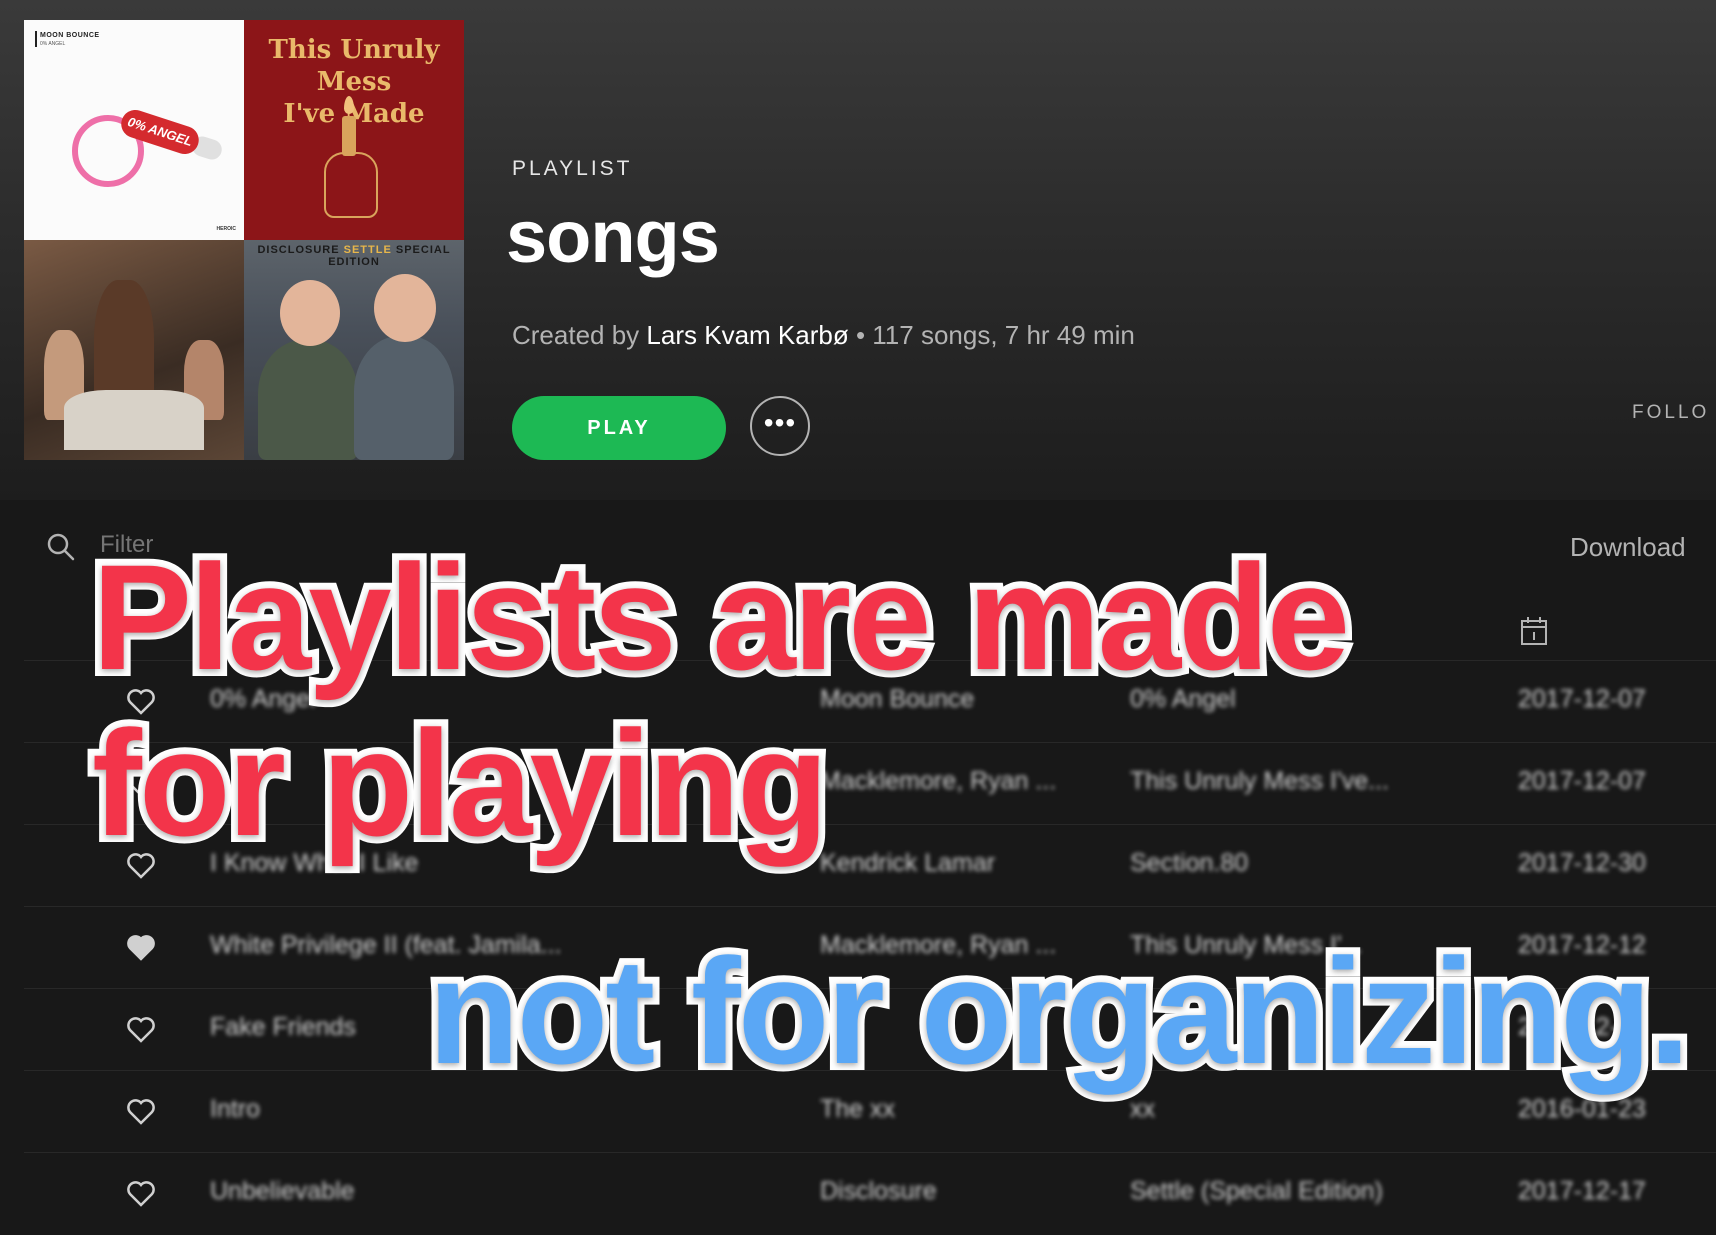 The height and width of the screenshot is (1235, 1716). I want to click on cover-tile-title: DISCLOSURE SETTLE SPECIAL EDITION, so click(354, 256).